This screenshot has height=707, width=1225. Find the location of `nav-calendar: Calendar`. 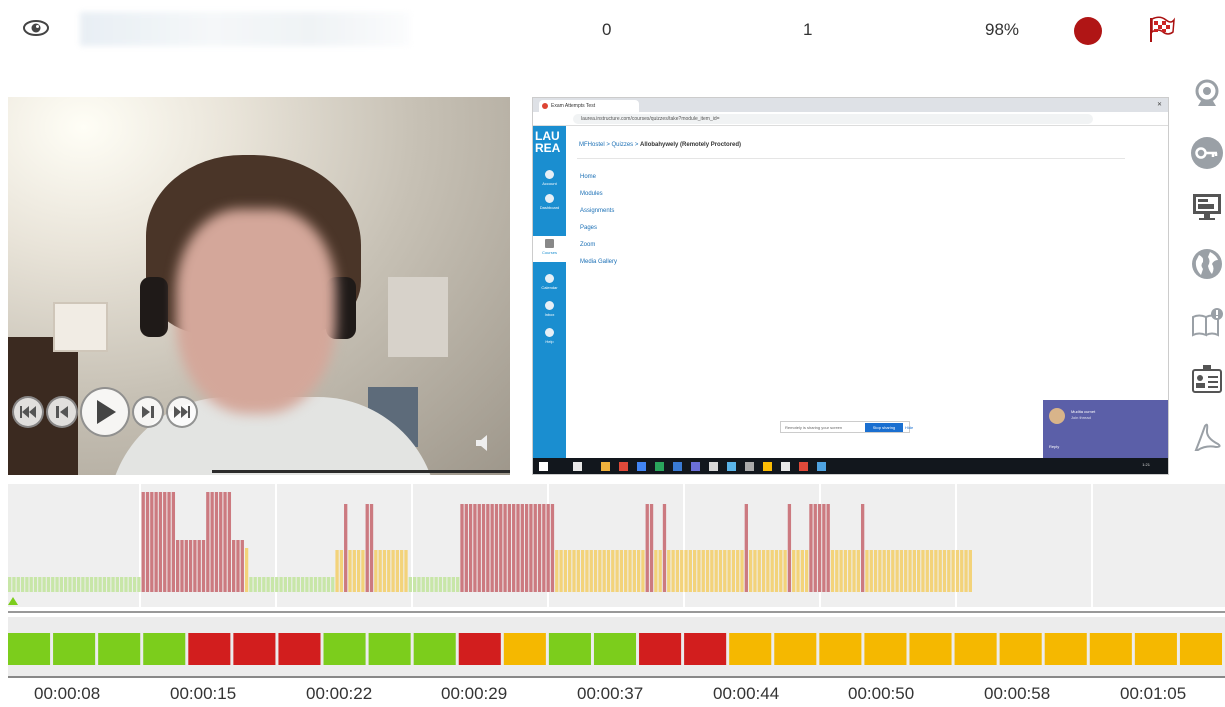

nav-calendar: Calendar is located at coordinates (549, 282).